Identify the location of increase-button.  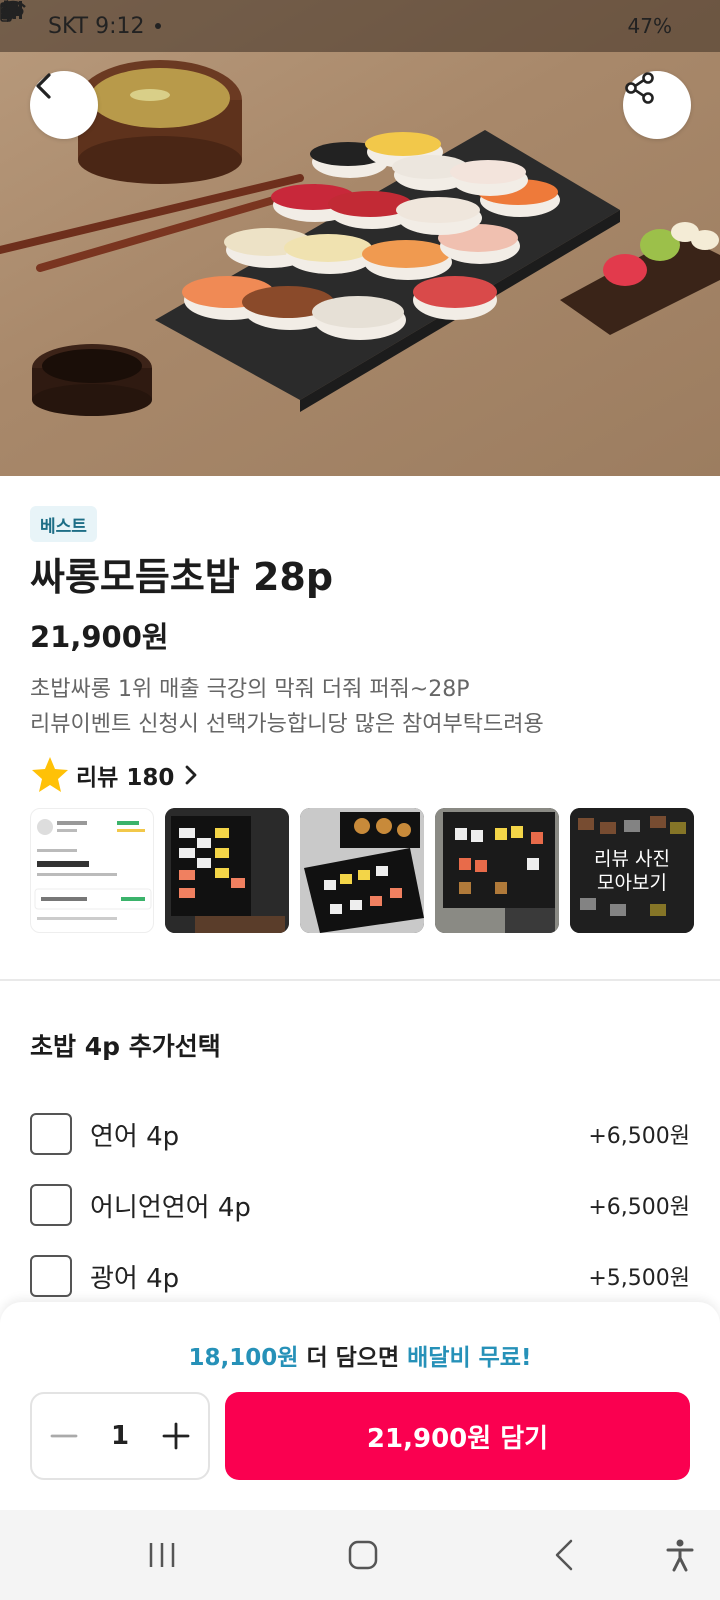
(176, 1436).